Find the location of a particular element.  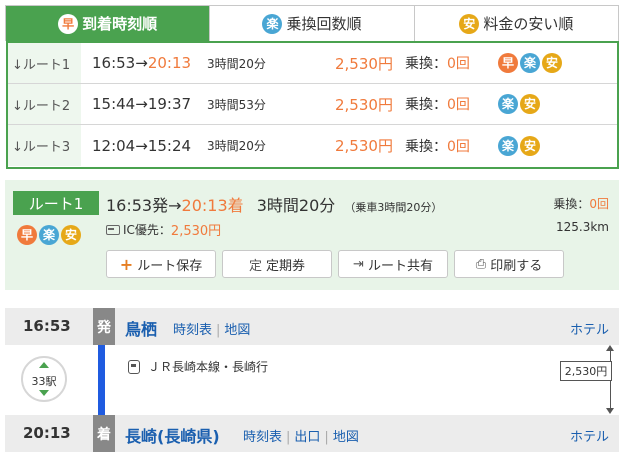

exit-link: 出口 is located at coordinates (307, 437).